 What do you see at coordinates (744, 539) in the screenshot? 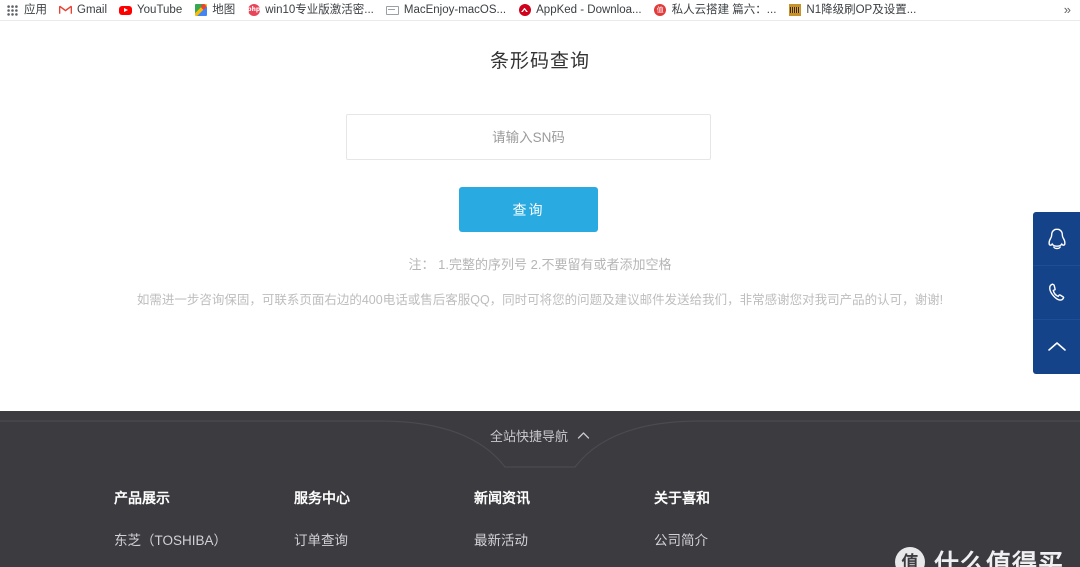
I see `footer-link: 公司简介` at bounding box center [744, 539].